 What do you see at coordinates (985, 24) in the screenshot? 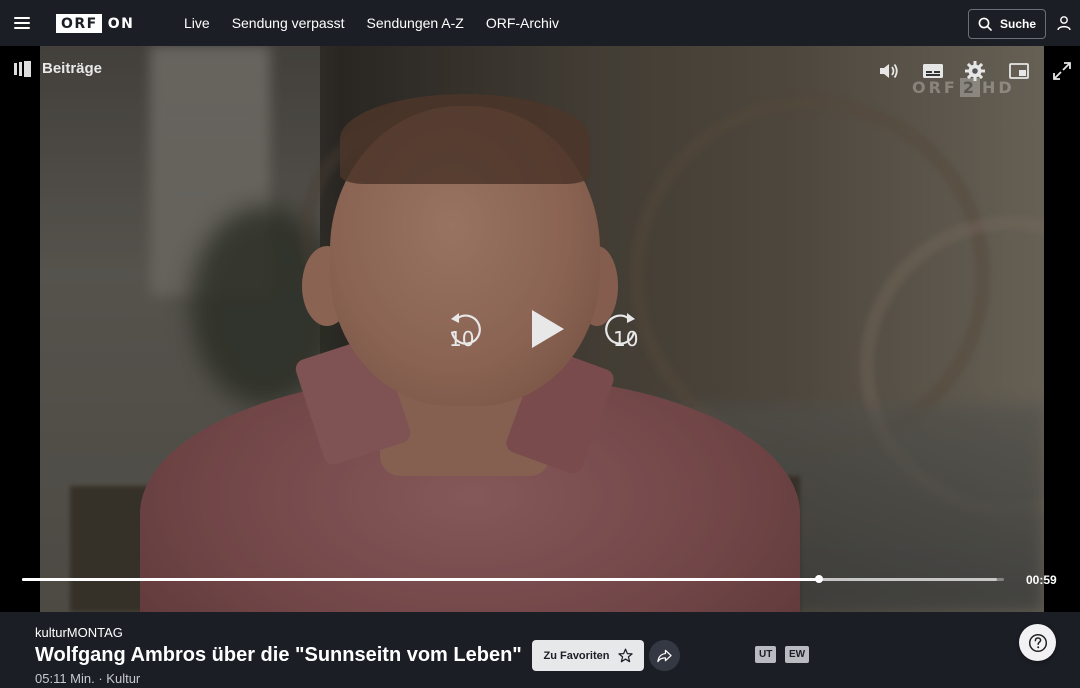
I see `search-icon` at bounding box center [985, 24].